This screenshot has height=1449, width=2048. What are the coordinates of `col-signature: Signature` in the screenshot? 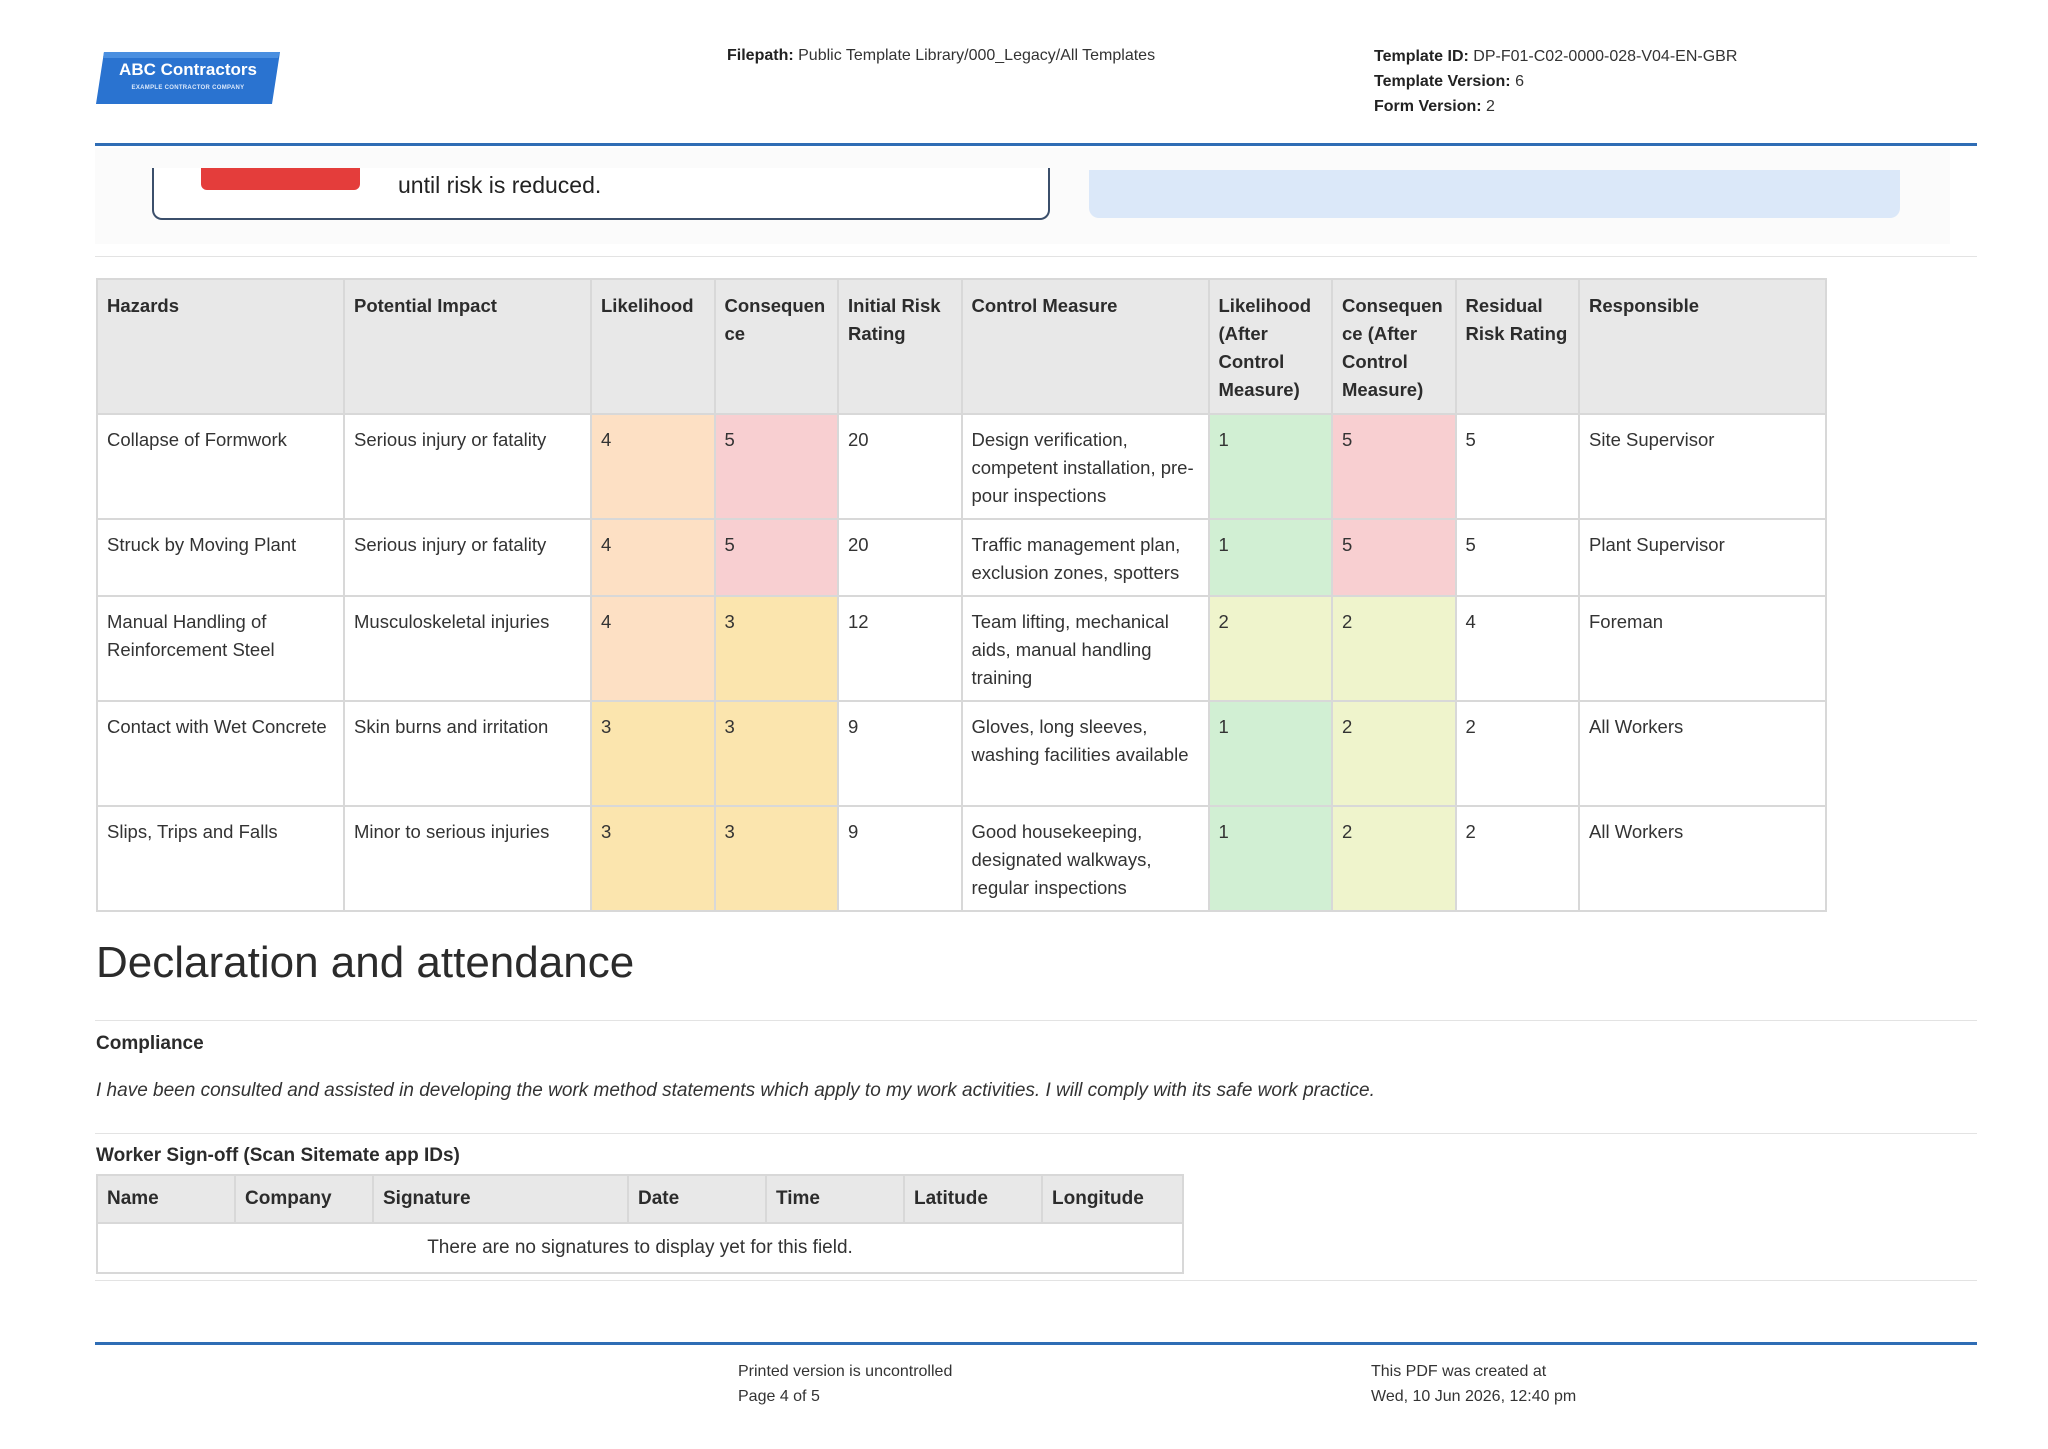 It's located at (500, 1199).